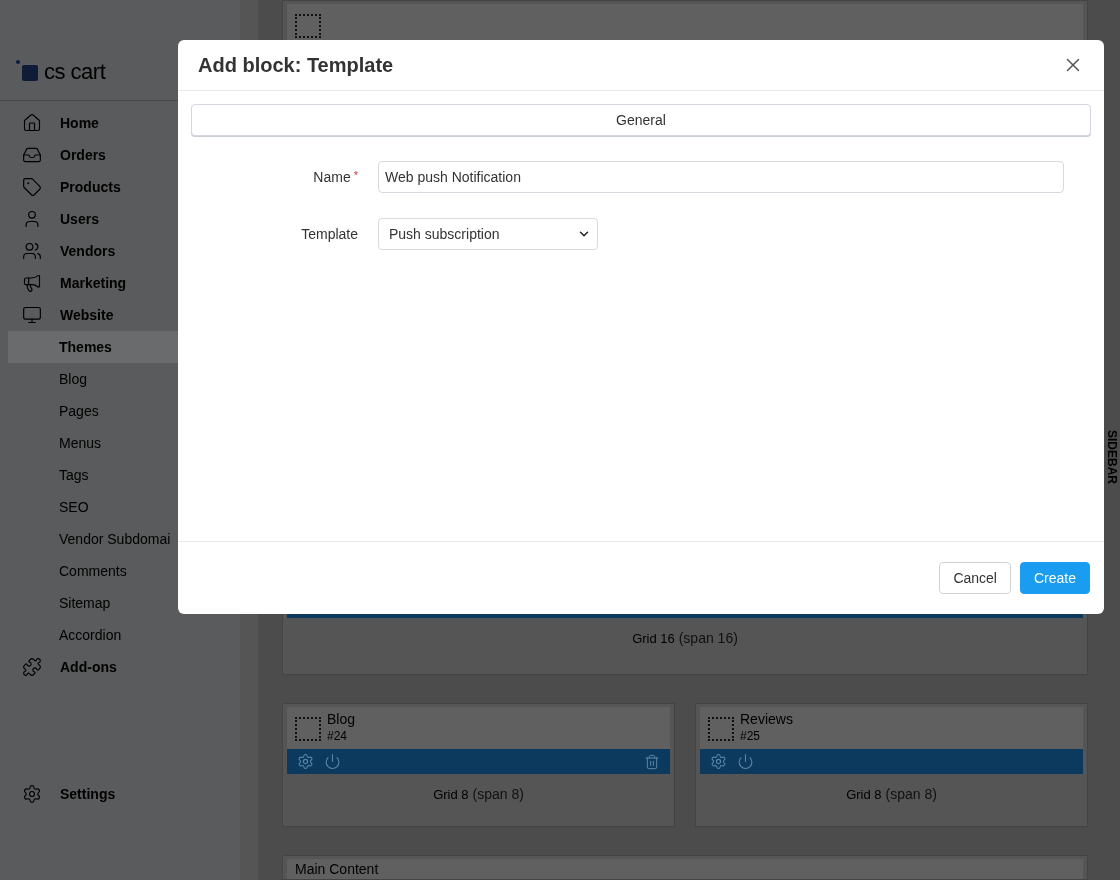 This screenshot has height=880, width=1120. I want to click on block-id: #24, so click(338, 736).